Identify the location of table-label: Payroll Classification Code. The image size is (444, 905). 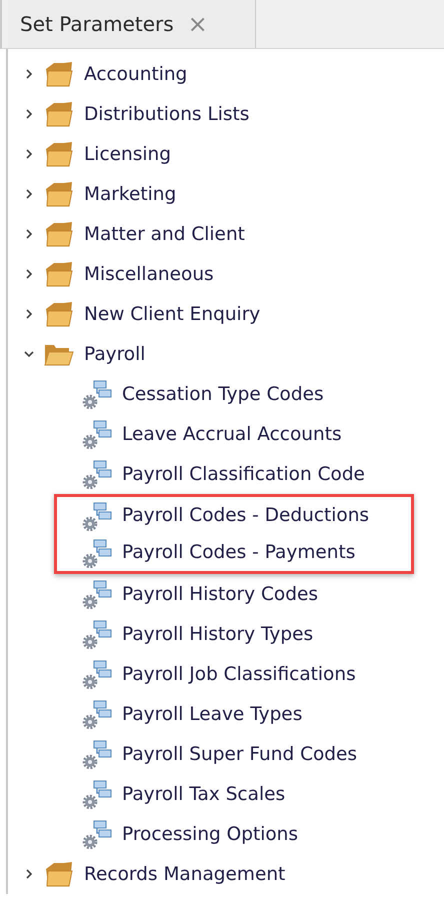
(243, 474).